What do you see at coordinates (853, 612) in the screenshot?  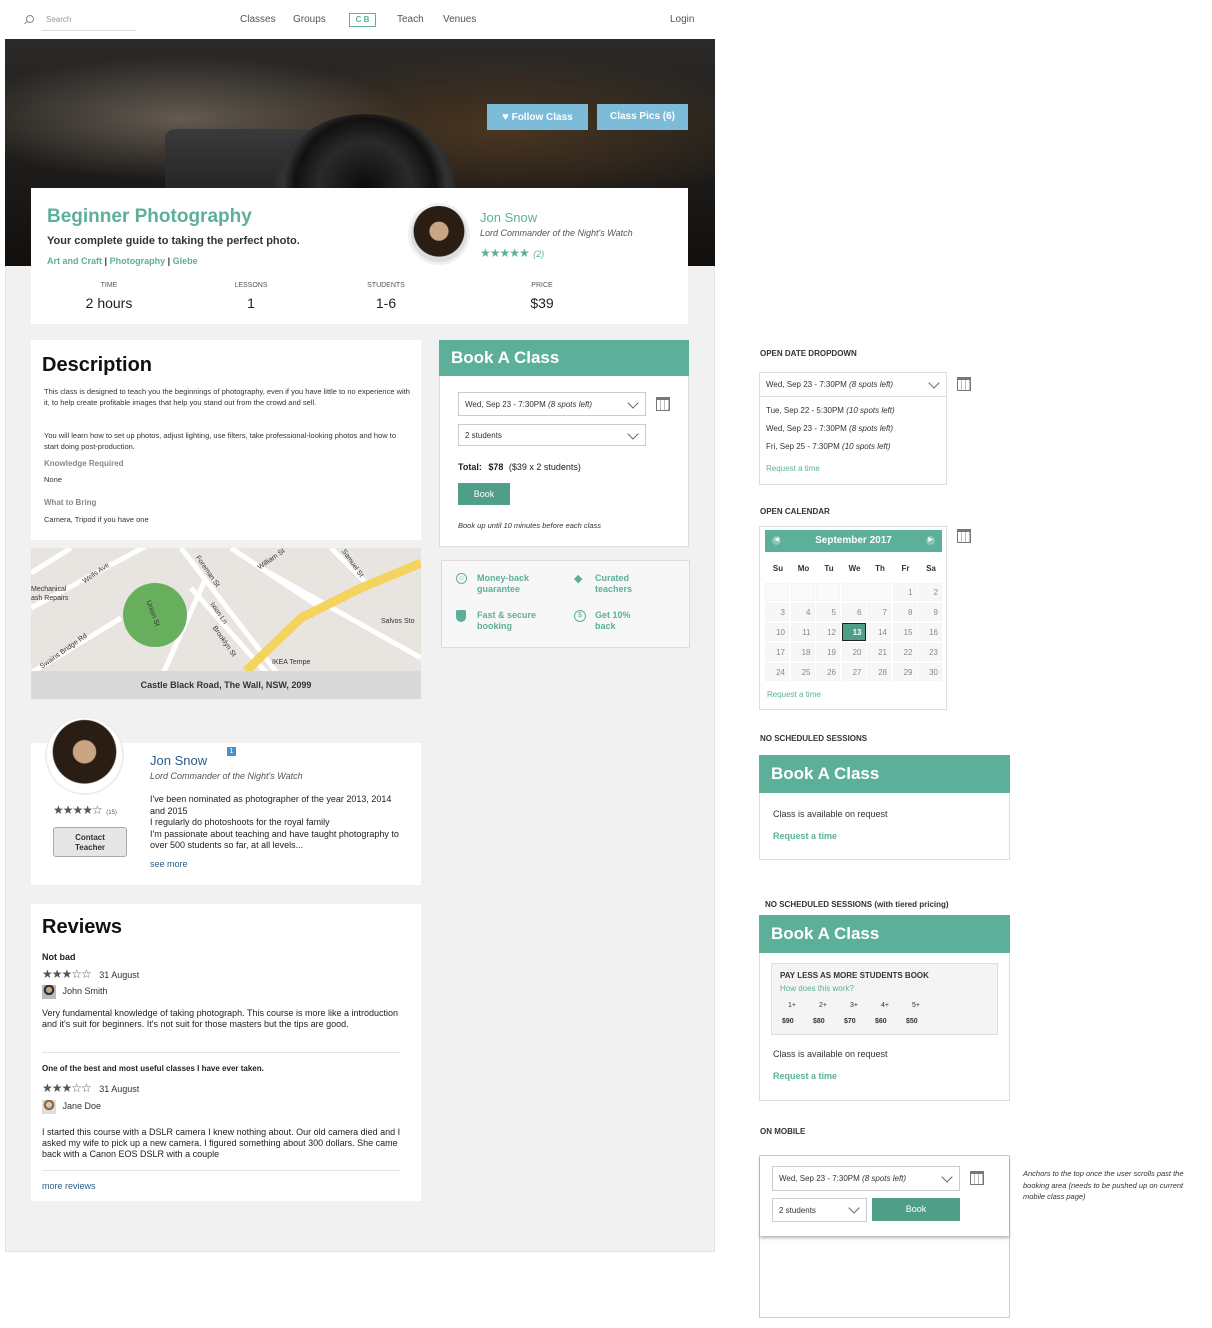 I see `calendar-day: 6` at bounding box center [853, 612].